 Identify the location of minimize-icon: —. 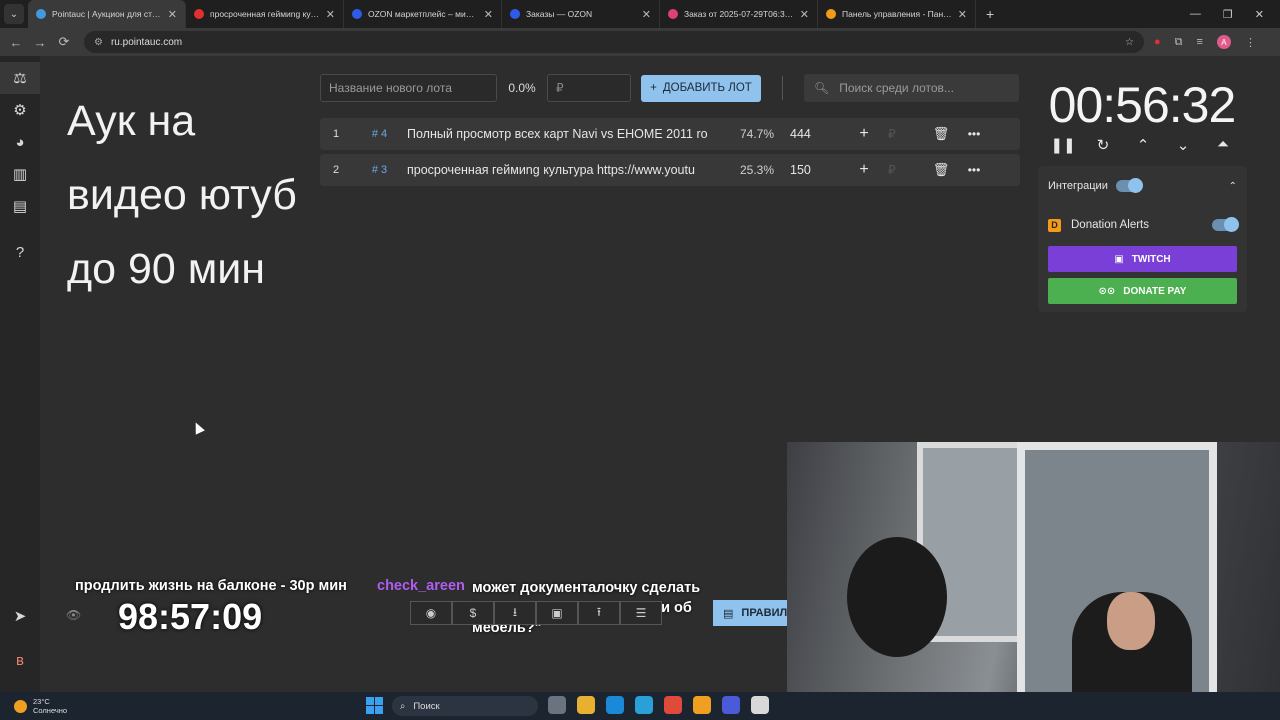
(1195, 14).